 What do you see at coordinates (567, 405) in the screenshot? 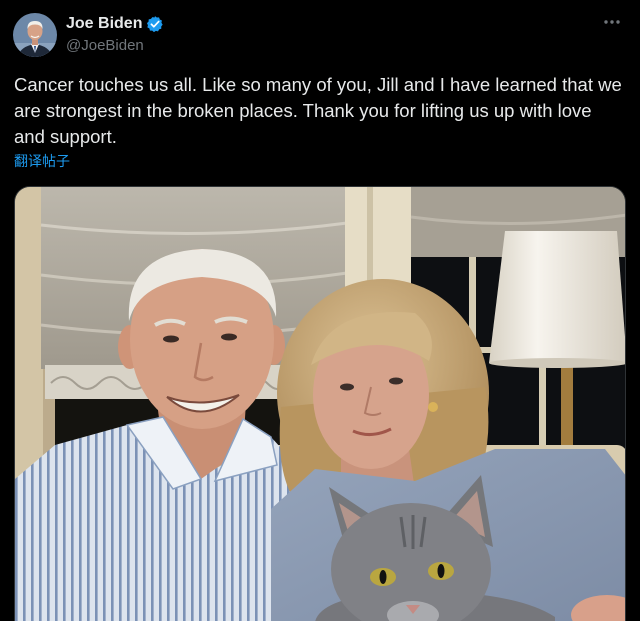
I see `lamp-stand` at bounding box center [567, 405].